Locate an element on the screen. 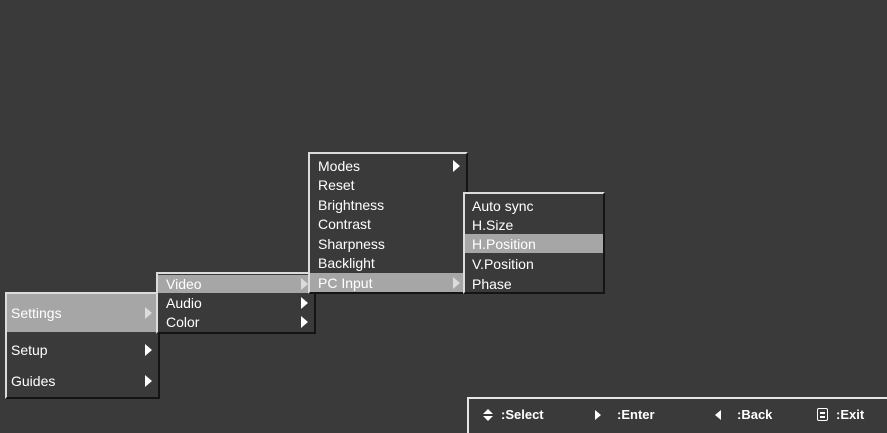 This screenshot has height=433, width=887. hint-enter-label: :Enter is located at coordinates (636, 414).